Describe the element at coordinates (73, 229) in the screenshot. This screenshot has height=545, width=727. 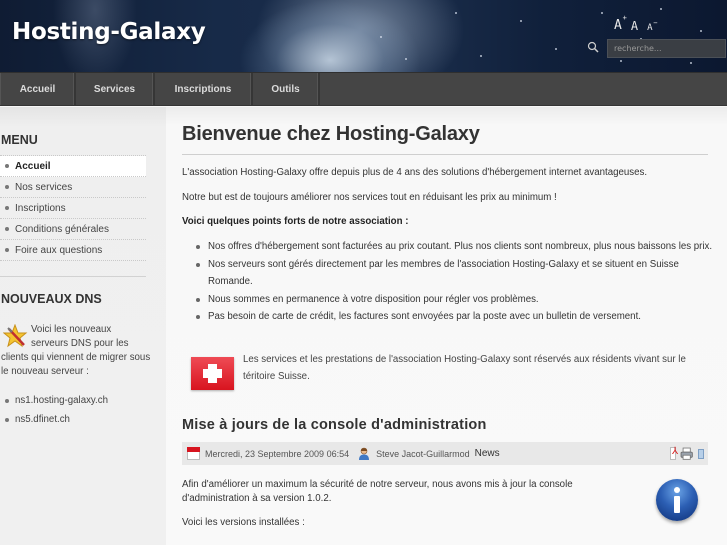
I see `sidebar-item-conditions: Conditions générales` at that location.